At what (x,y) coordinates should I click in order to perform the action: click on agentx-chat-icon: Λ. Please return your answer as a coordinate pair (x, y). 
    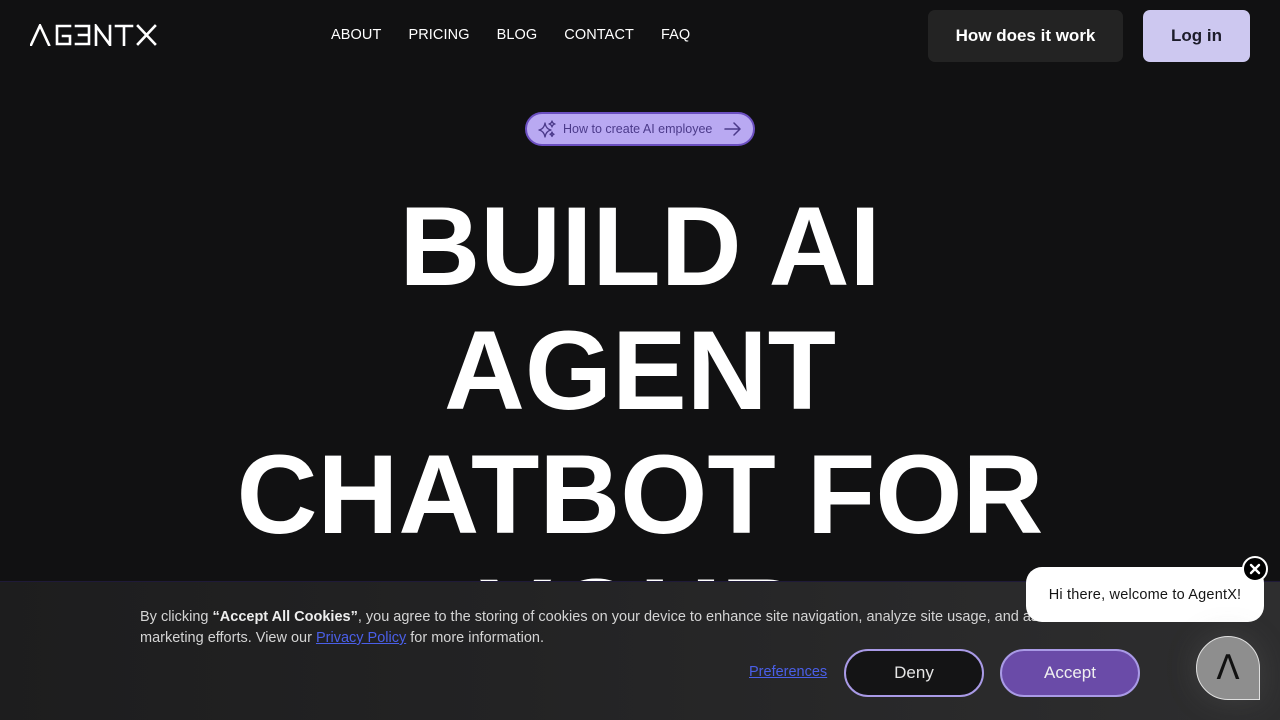
    Looking at the image, I should click on (1228, 668).